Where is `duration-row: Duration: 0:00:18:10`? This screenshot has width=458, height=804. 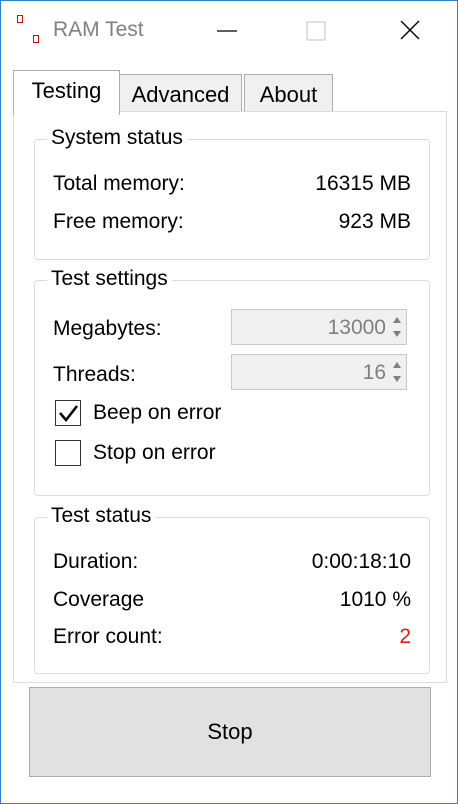
duration-row: Duration: 0:00:18:10 is located at coordinates (232, 564).